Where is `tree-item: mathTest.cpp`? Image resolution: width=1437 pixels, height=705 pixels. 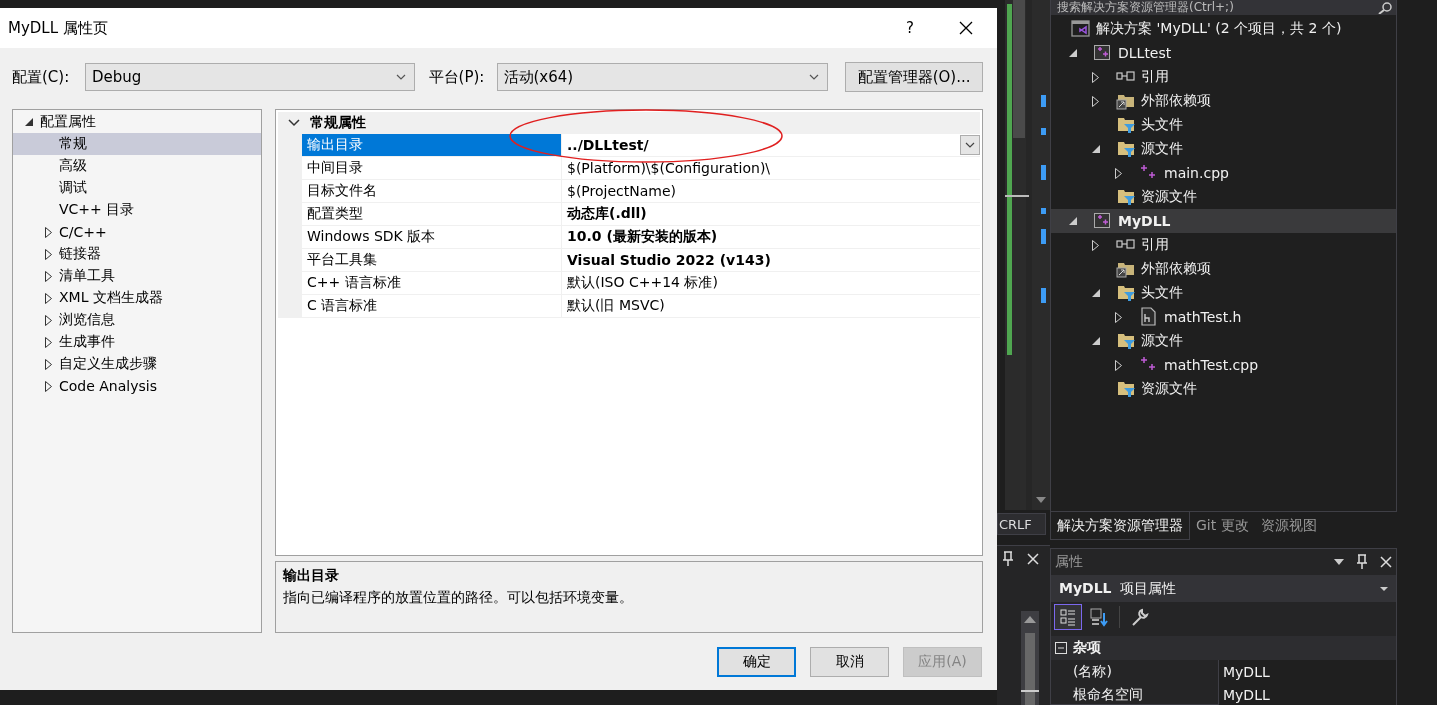
tree-item: mathTest.cpp is located at coordinates (1223, 365).